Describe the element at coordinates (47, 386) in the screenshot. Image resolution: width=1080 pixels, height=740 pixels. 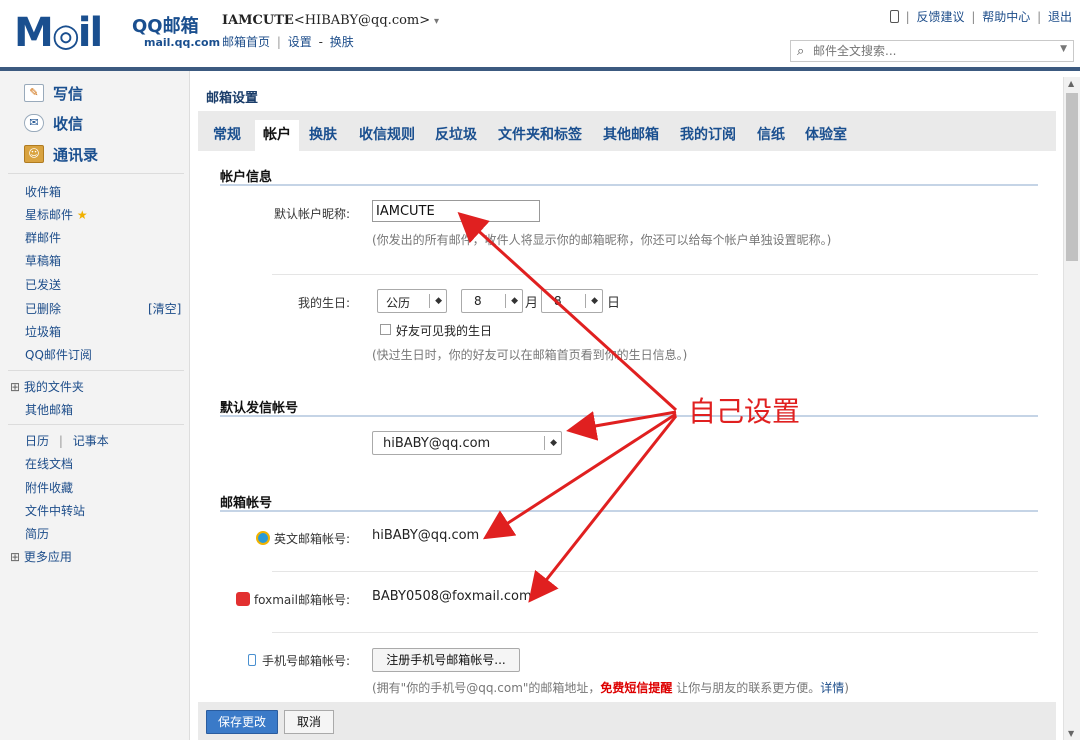
I see `sidebar-item-my-folders: ⊞ 我的文件夹` at that location.